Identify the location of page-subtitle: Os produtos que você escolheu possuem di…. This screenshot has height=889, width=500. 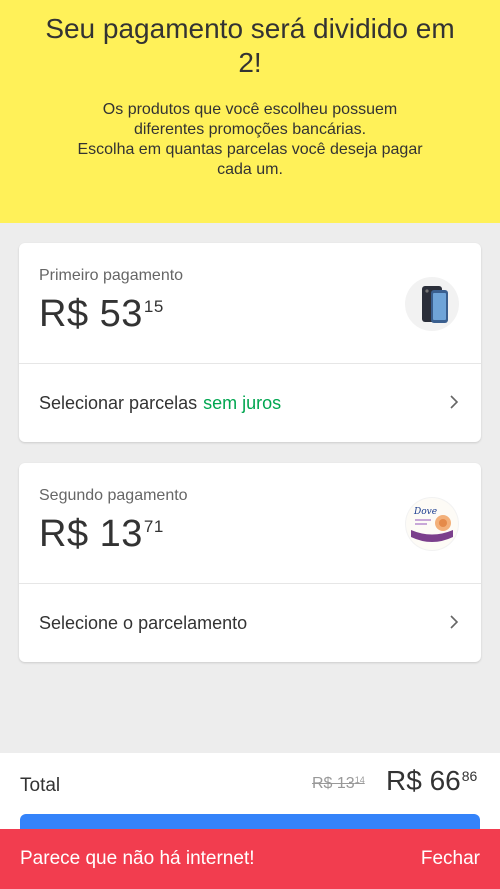
(250, 140).